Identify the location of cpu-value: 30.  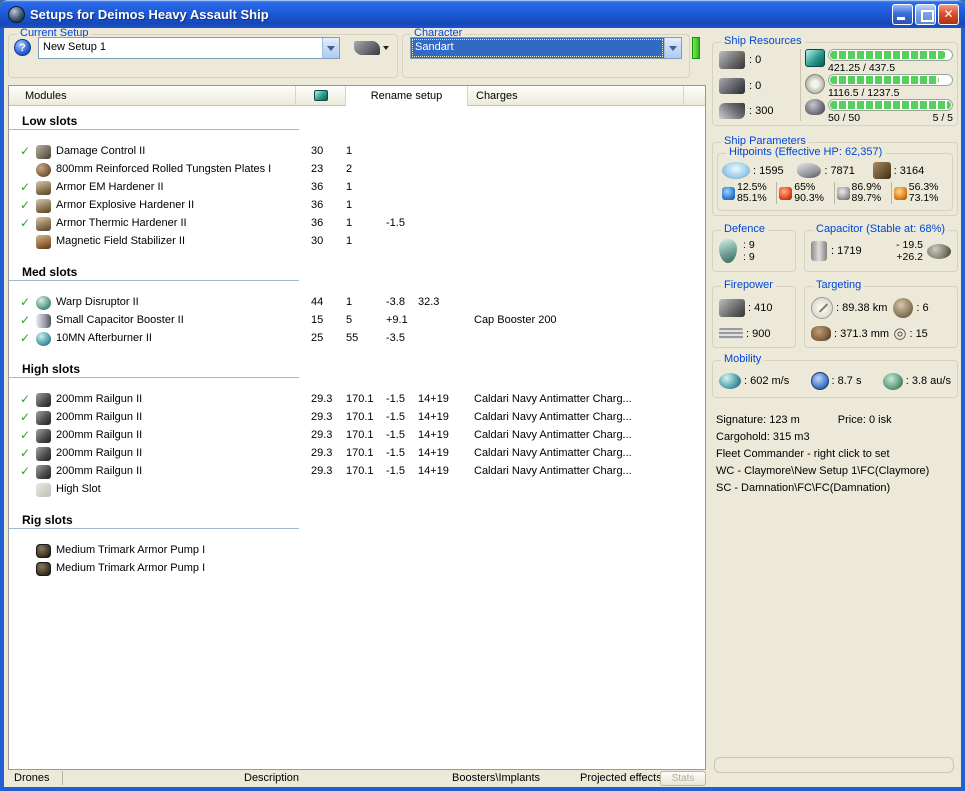
(317, 151).